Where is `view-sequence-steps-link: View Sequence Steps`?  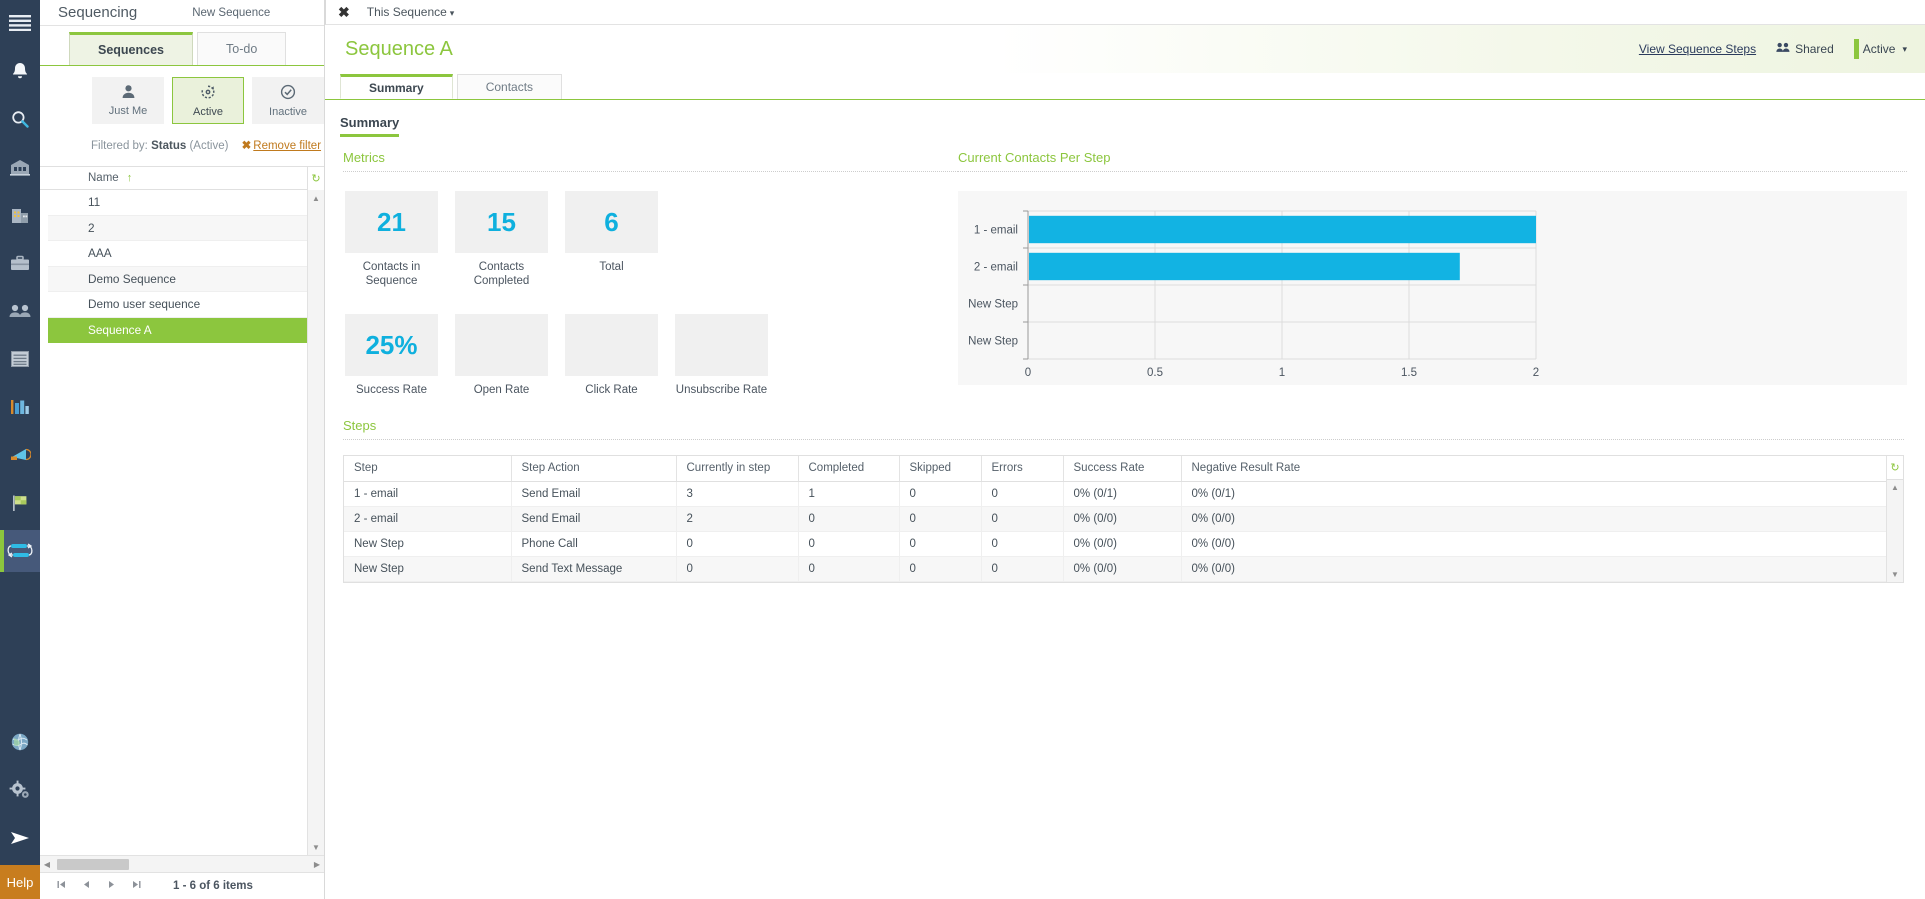
view-sequence-steps-link: View Sequence Steps is located at coordinates (1697, 49).